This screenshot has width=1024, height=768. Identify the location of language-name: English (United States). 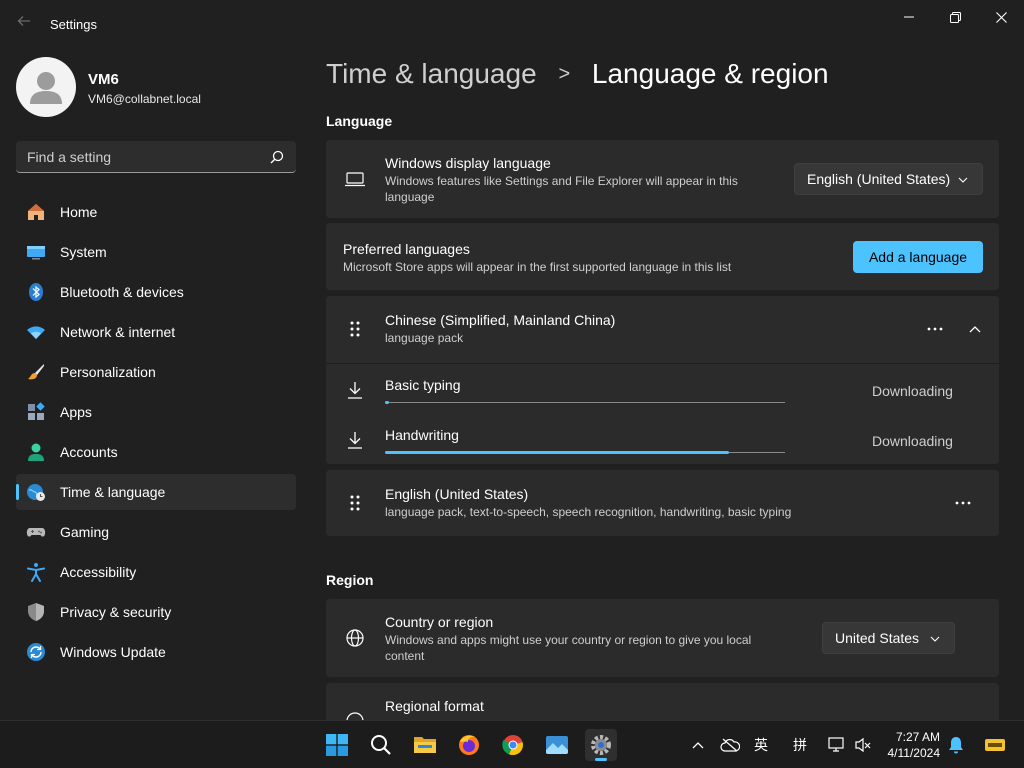
(457, 494).